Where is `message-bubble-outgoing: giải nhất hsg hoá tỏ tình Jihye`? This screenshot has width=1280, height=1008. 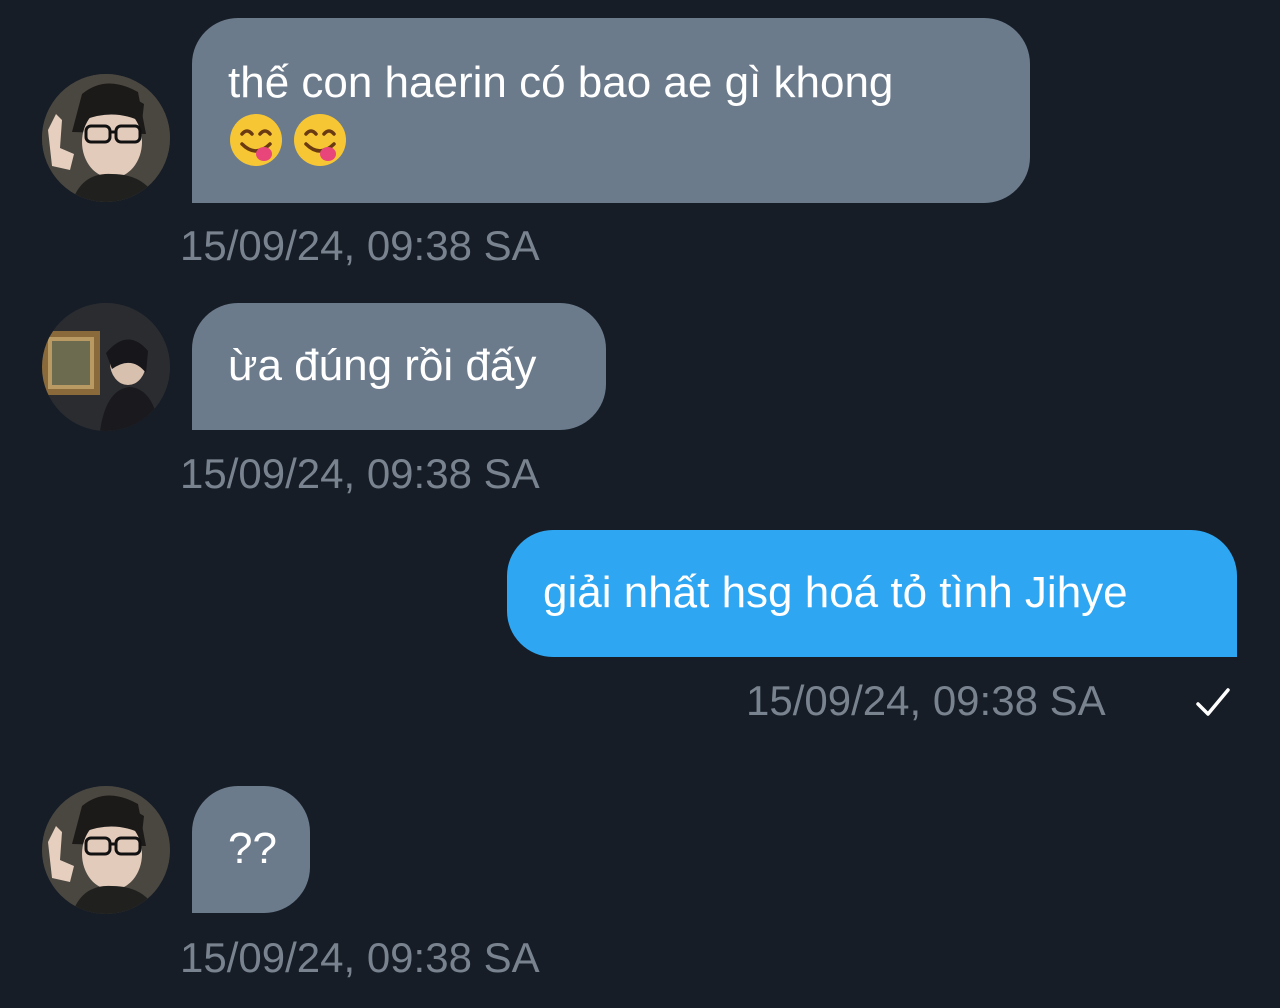 message-bubble-outgoing: giải nhất hsg hoá tỏ tình Jihye is located at coordinates (872, 593).